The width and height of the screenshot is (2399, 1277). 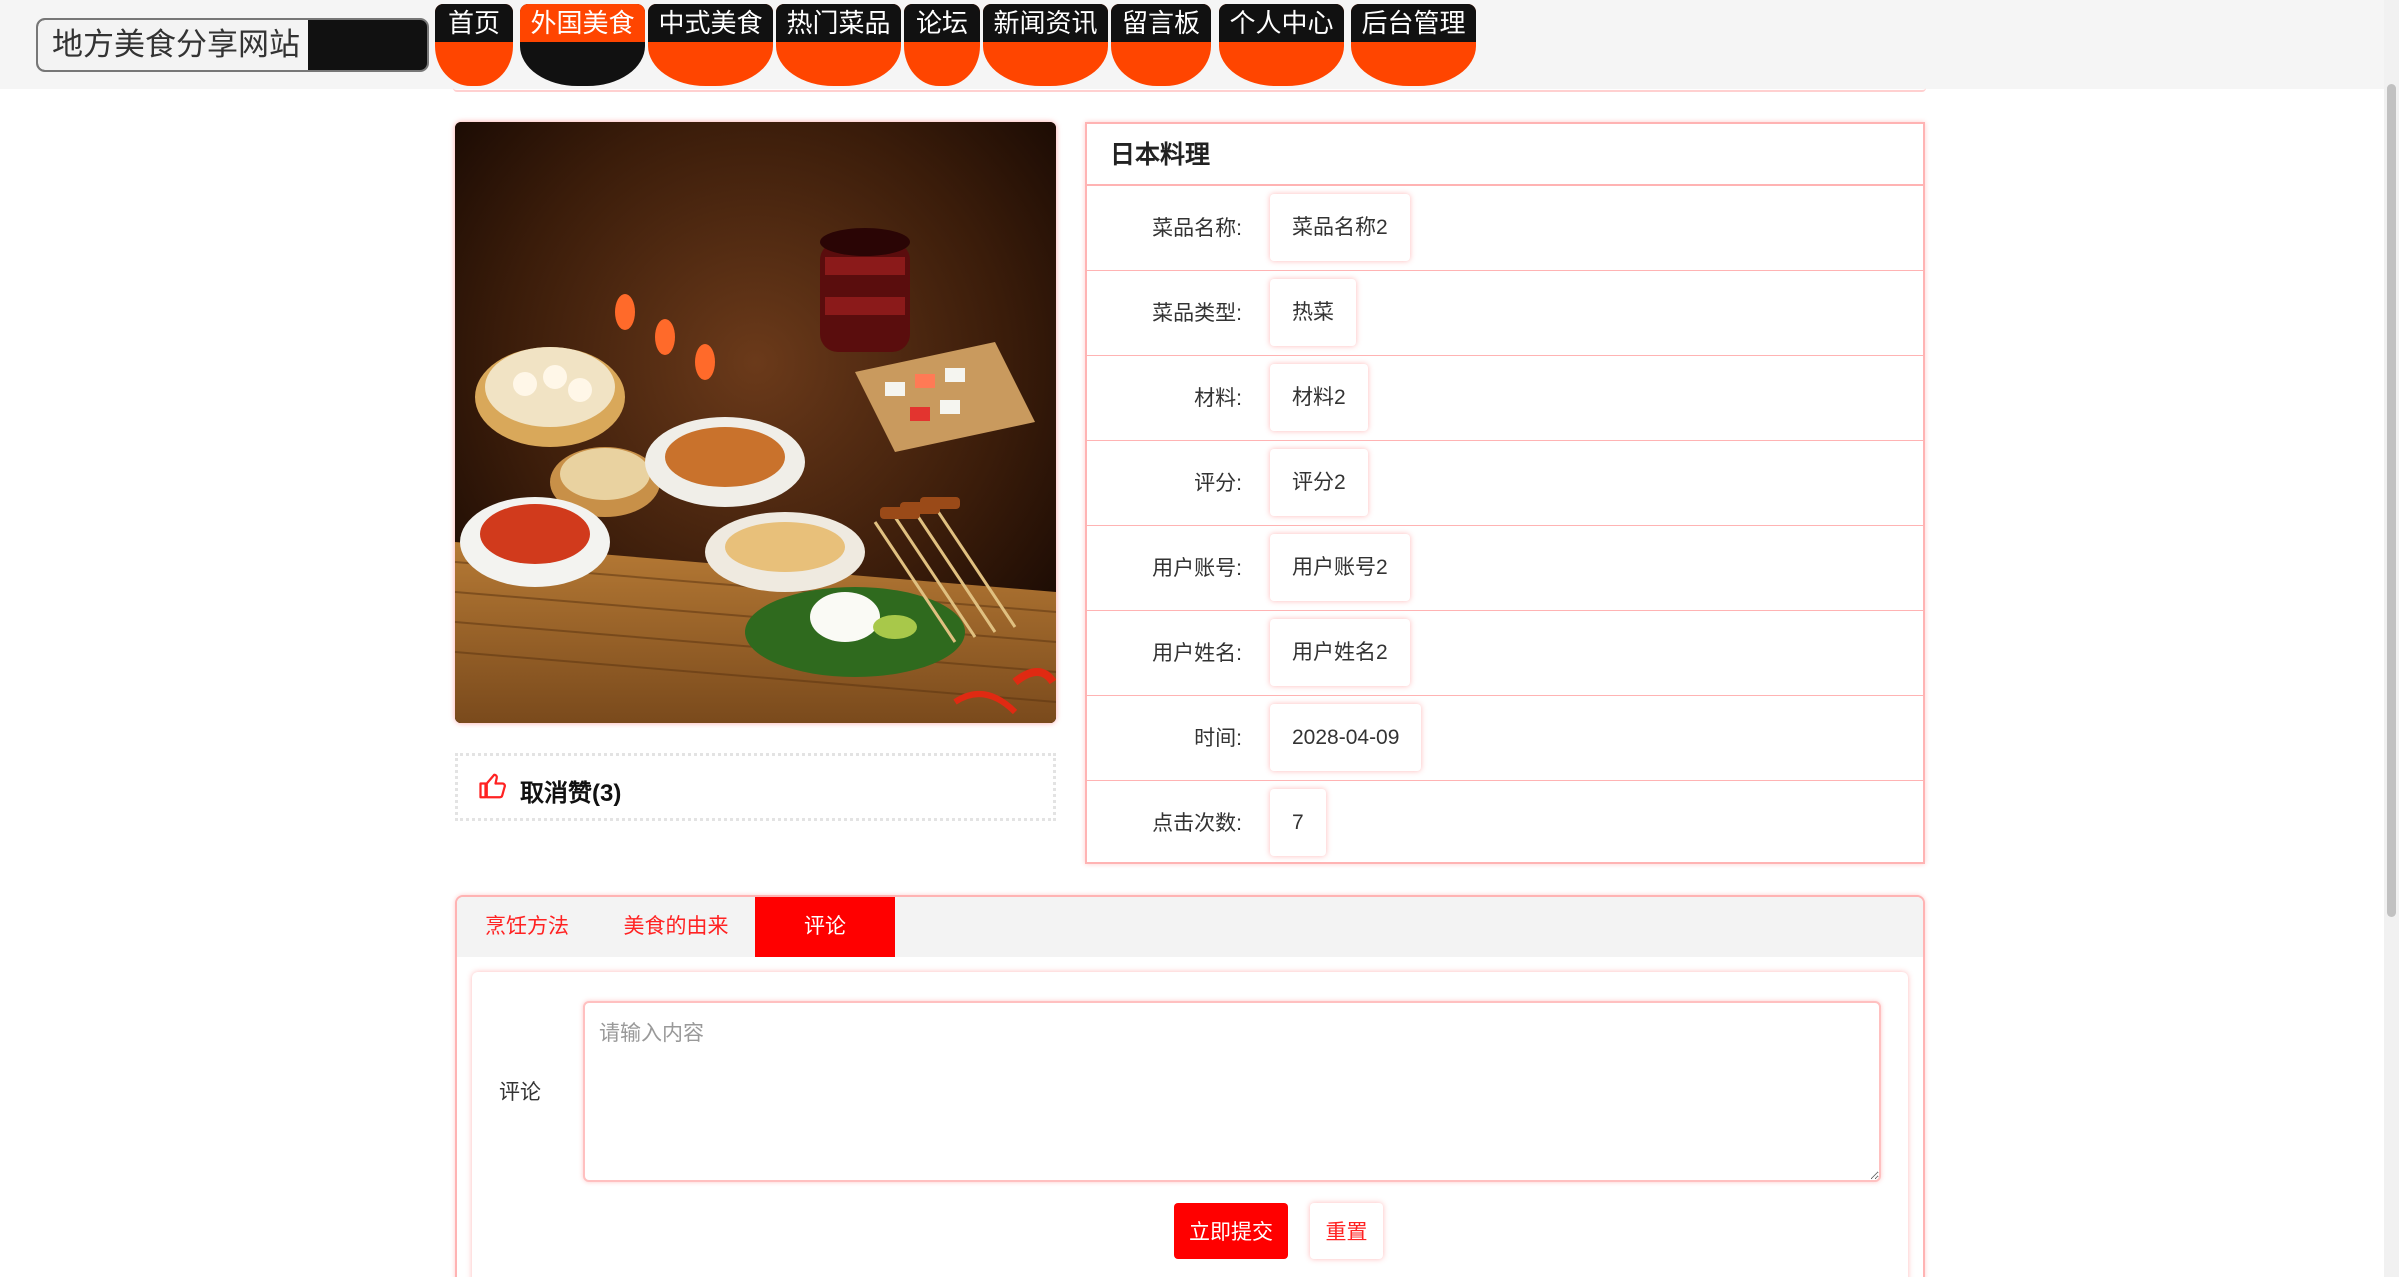 What do you see at coordinates (1505, 653) in the screenshot?
I see `detail-row-user-name: 用户姓名: 用户姓名2` at bounding box center [1505, 653].